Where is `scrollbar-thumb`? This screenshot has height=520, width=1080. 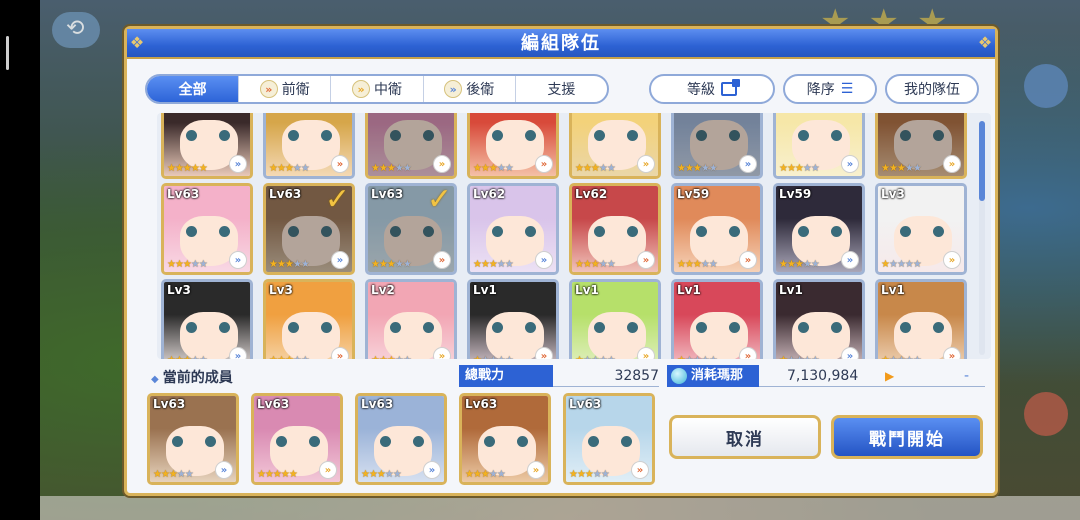
scrollbar-thumb is located at coordinates (982, 161).